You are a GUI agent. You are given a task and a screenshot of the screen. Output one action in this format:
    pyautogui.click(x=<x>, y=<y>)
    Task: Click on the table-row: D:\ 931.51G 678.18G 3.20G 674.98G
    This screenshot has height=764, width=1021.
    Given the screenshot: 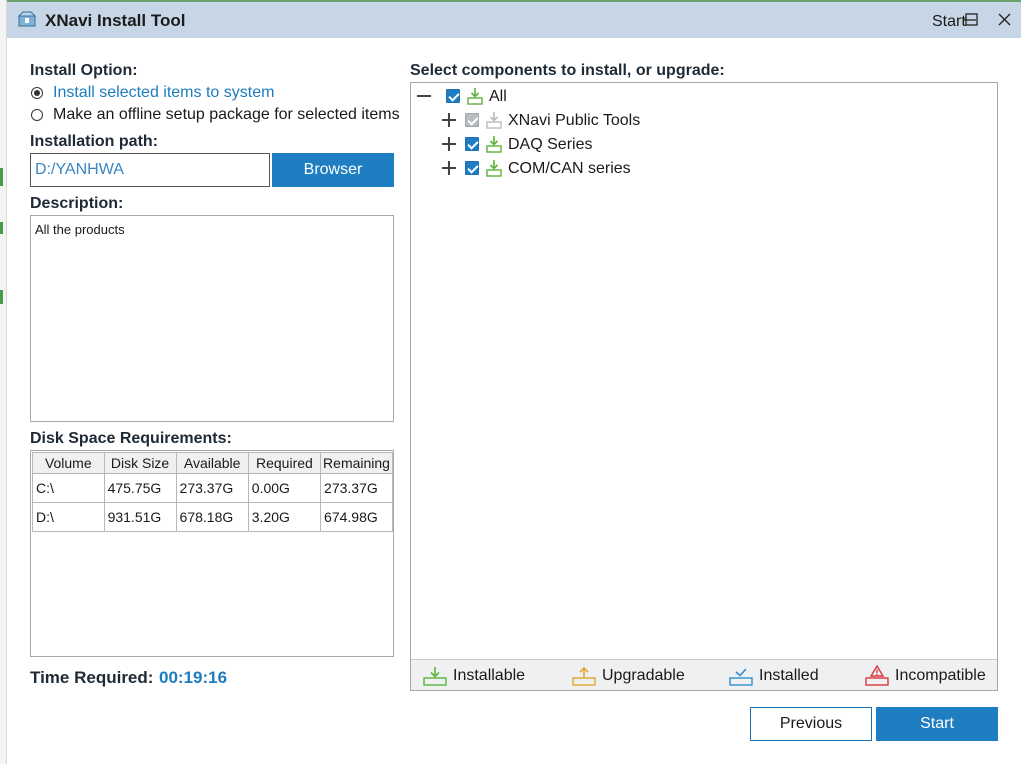 What is the action you would take?
    pyautogui.click(x=212, y=517)
    